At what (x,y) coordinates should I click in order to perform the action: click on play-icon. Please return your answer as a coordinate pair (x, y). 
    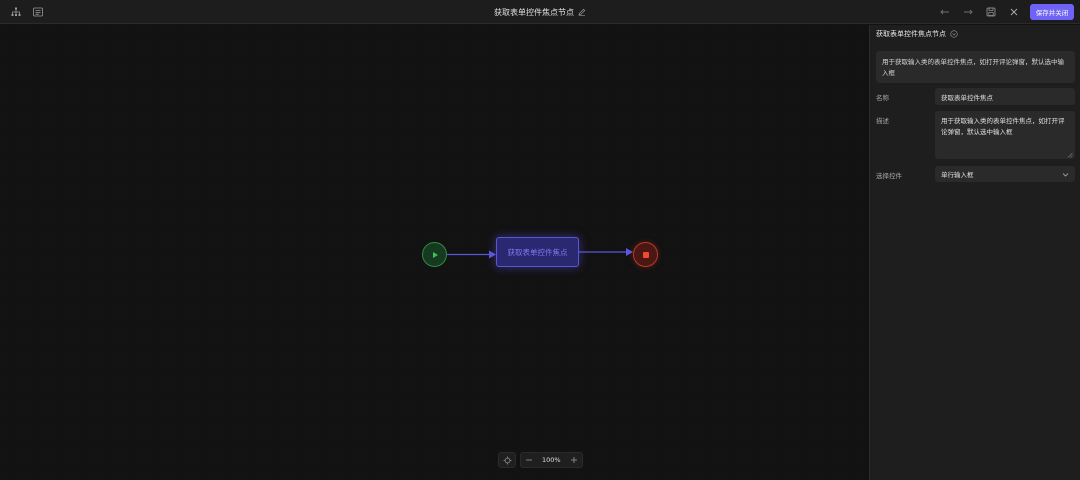
    Looking at the image, I should click on (435, 255).